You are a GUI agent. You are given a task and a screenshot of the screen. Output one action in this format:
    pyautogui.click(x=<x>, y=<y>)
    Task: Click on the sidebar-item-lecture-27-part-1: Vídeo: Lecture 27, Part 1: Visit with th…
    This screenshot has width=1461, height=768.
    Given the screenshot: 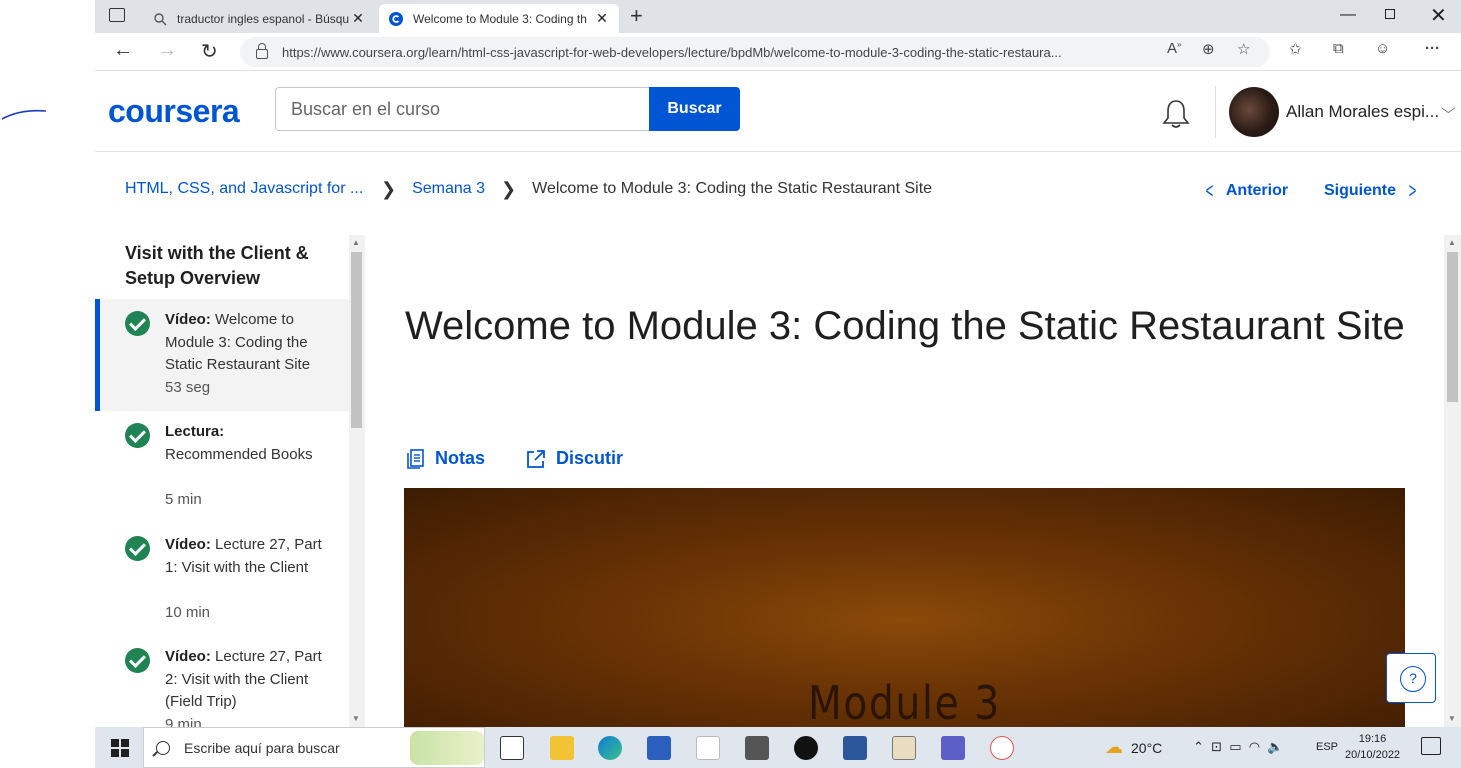 What is the action you would take?
    pyautogui.click(x=222, y=580)
    